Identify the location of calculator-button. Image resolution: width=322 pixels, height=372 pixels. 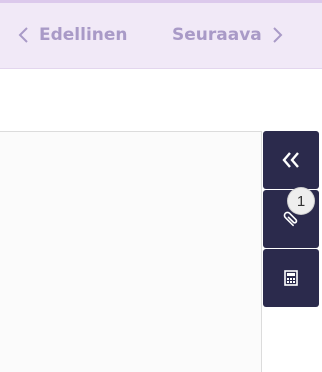
(291, 278).